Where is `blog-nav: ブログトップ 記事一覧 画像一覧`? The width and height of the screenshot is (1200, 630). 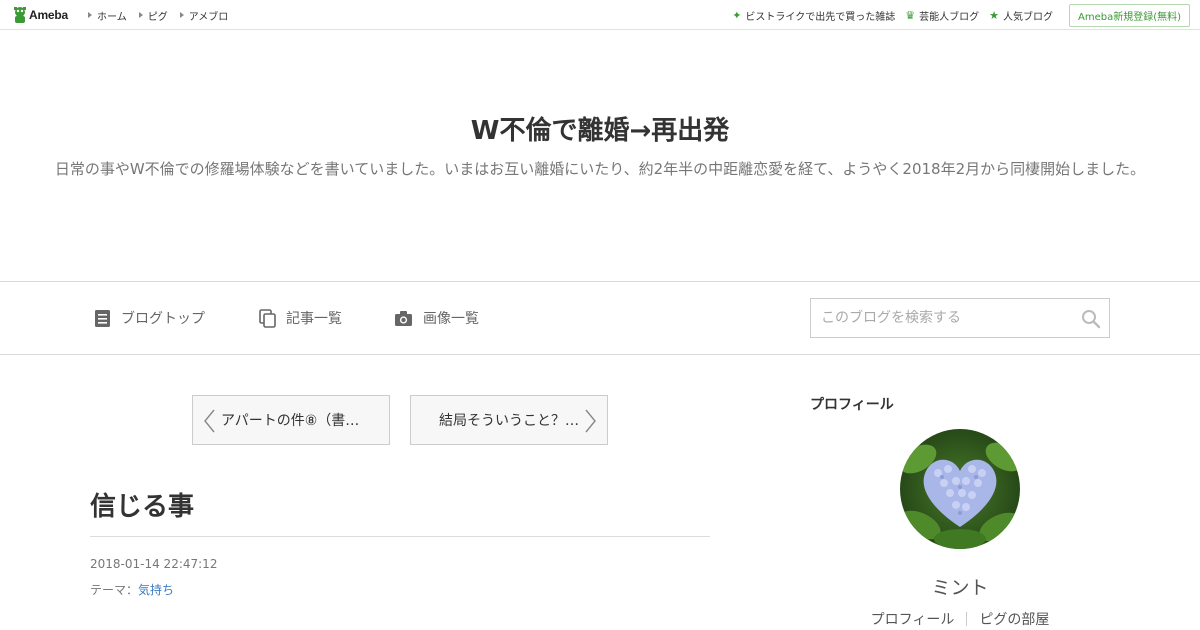
blog-nav: ブログトップ 記事一覧 画像一覧 is located at coordinates (600, 318).